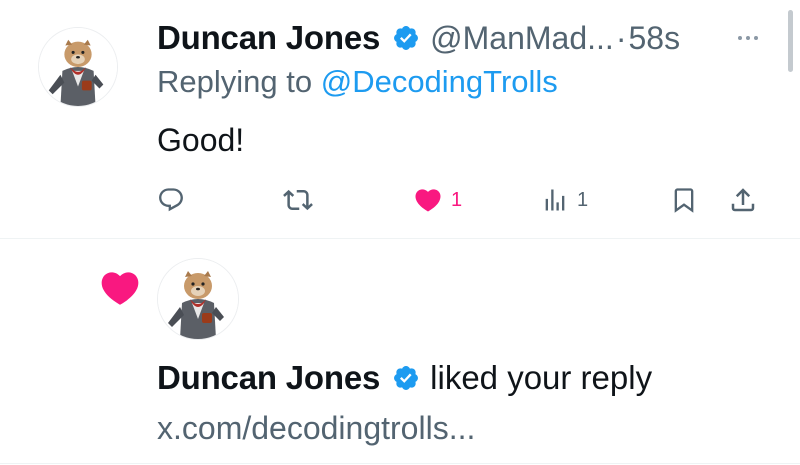 Image resolution: width=800 pixels, height=465 pixels. I want to click on tweet-header: Duncan Jones @ManMad... · 58s, so click(418, 38).